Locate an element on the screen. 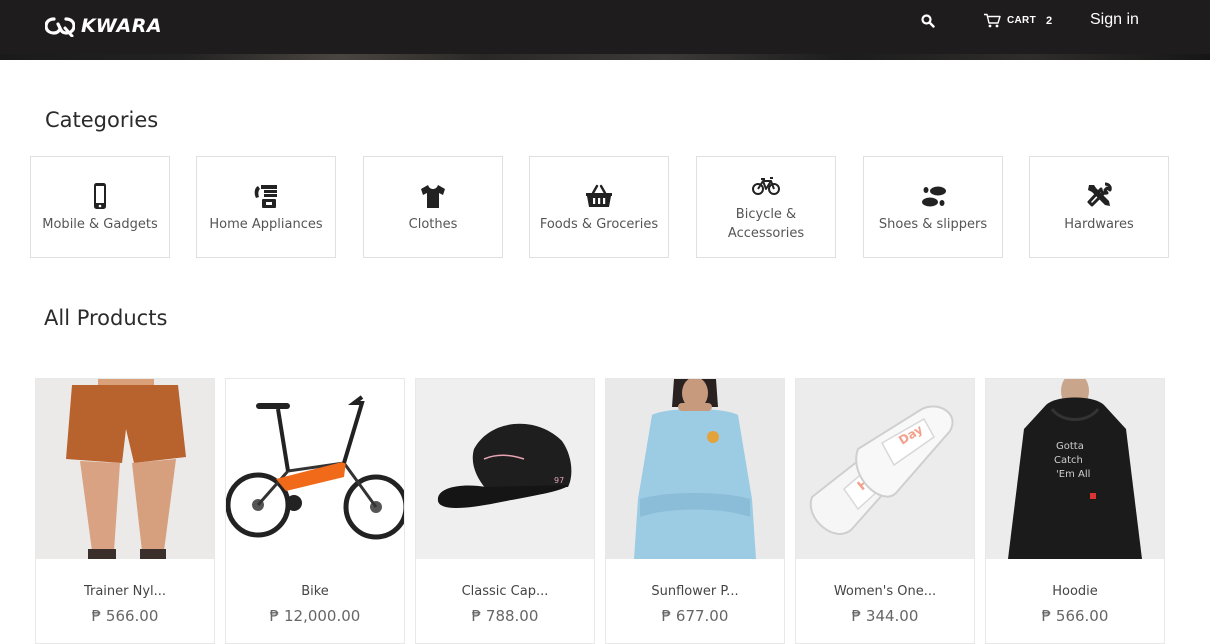 Image resolution: width=1210 pixels, height=644 pixels. product-image-cap: 97 is located at coordinates (505, 469).